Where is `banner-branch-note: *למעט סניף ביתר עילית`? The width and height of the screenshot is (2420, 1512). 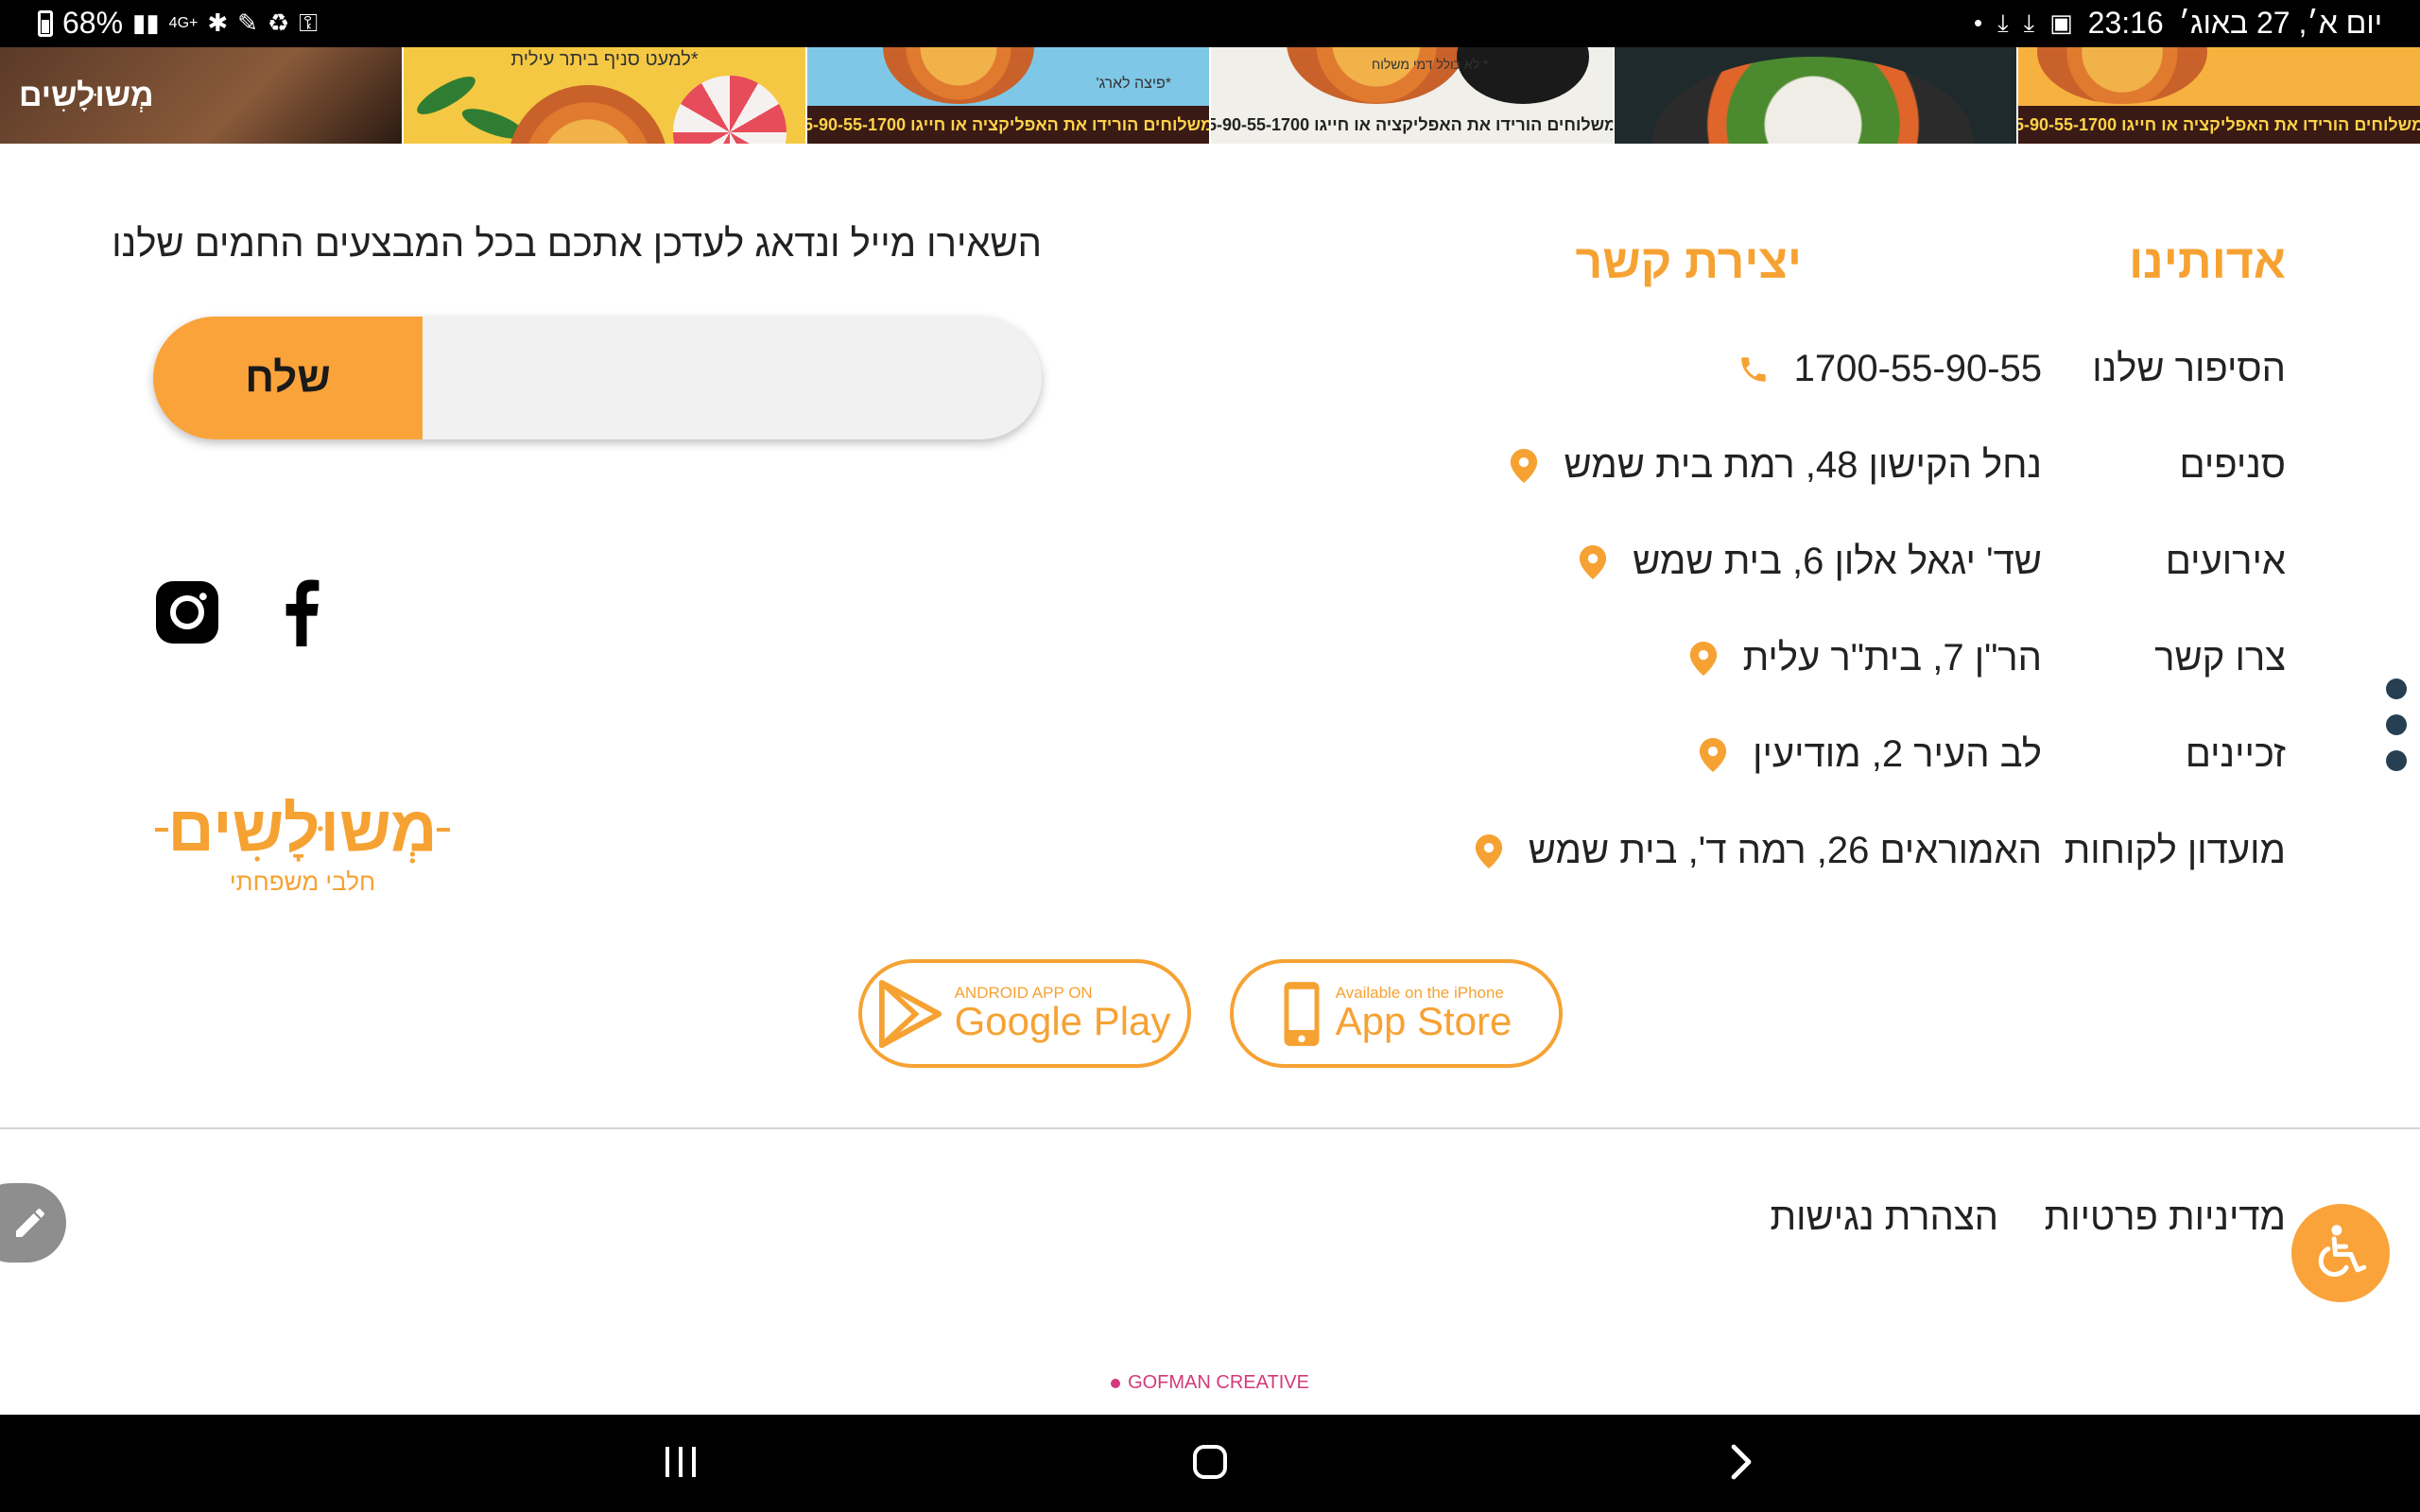 banner-branch-note: *למעט סניף ביתר עילית is located at coordinates (604, 59).